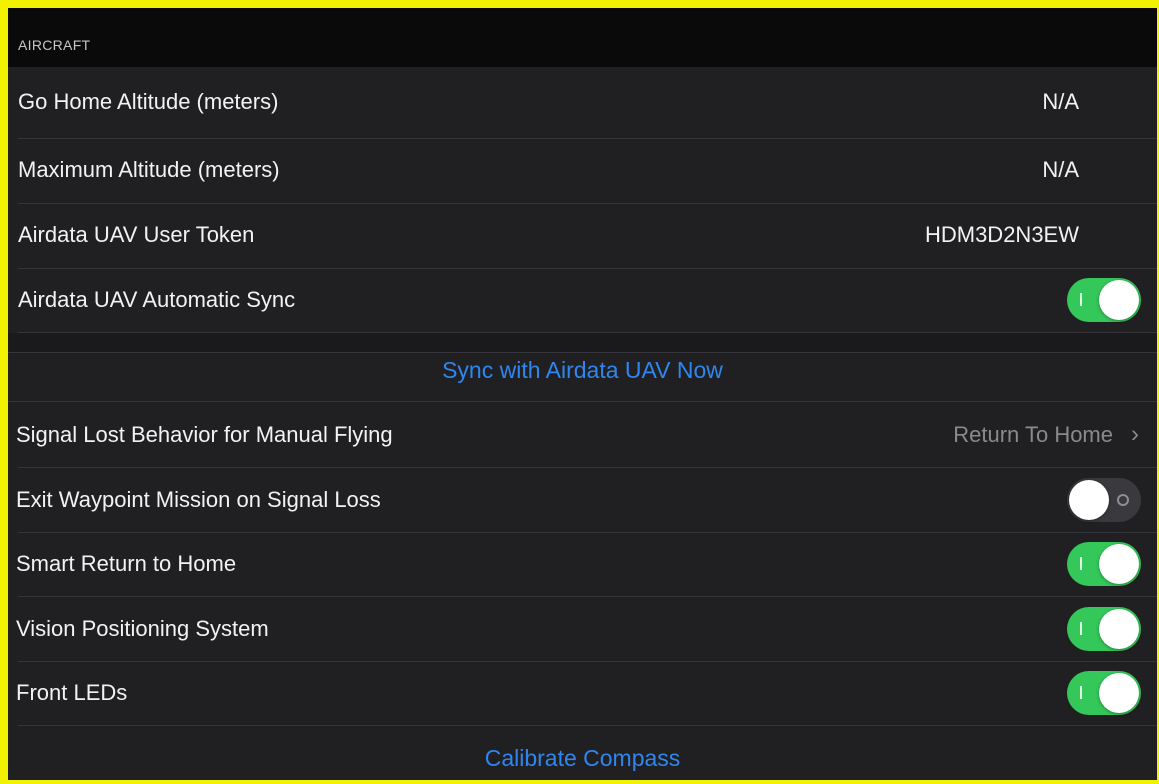 The image size is (1159, 784). What do you see at coordinates (149, 169) in the screenshot?
I see `maximum-altitude-label: Maximum Altitude (meters)` at bounding box center [149, 169].